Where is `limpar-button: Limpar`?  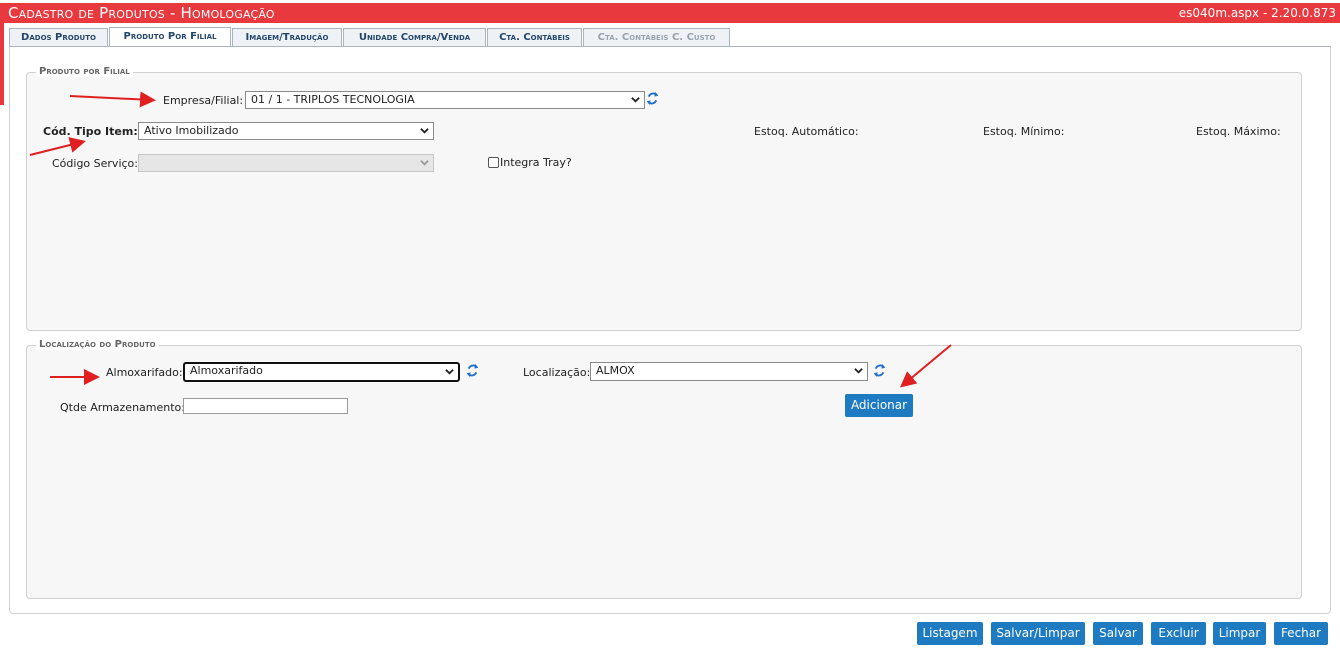
limpar-button: Limpar is located at coordinates (1239, 633).